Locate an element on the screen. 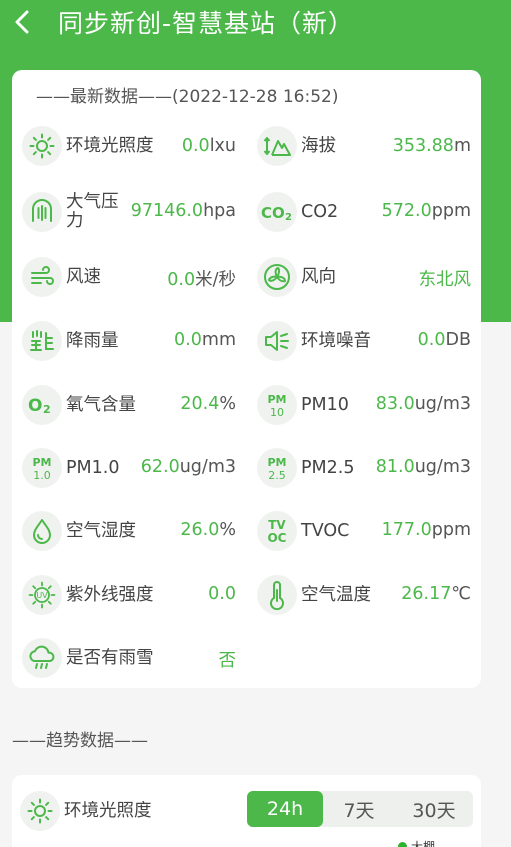 This screenshot has height=847, width=511. metric-label: 海拔 is located at coordinates (318, 145).